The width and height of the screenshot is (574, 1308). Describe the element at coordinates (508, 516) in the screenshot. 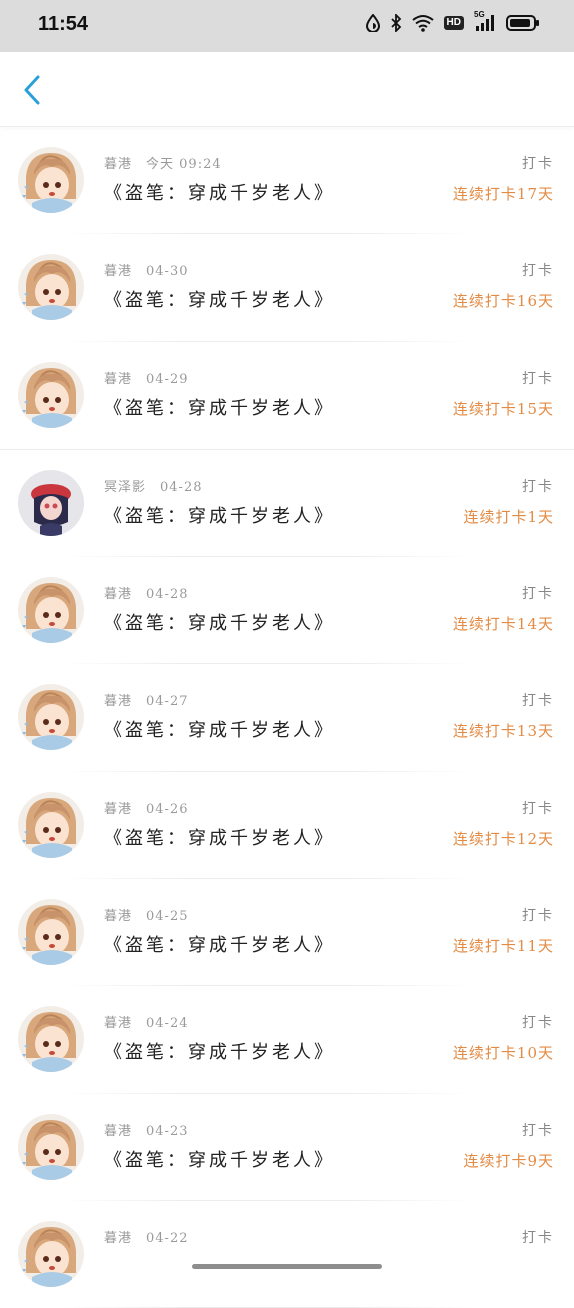

I see `streak-label: 连续打卡1天` at that location.